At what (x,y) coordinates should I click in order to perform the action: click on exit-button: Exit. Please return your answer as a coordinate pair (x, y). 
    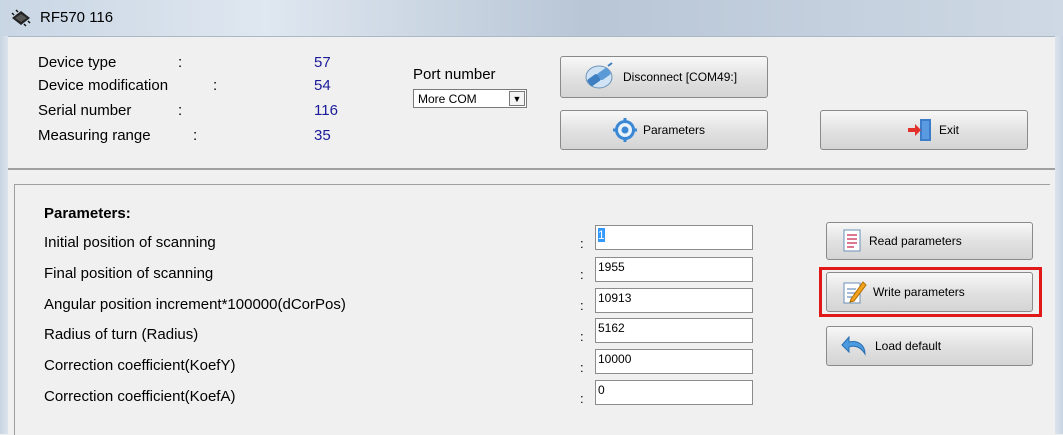
    Looking at the image, I should click on (924, 130).